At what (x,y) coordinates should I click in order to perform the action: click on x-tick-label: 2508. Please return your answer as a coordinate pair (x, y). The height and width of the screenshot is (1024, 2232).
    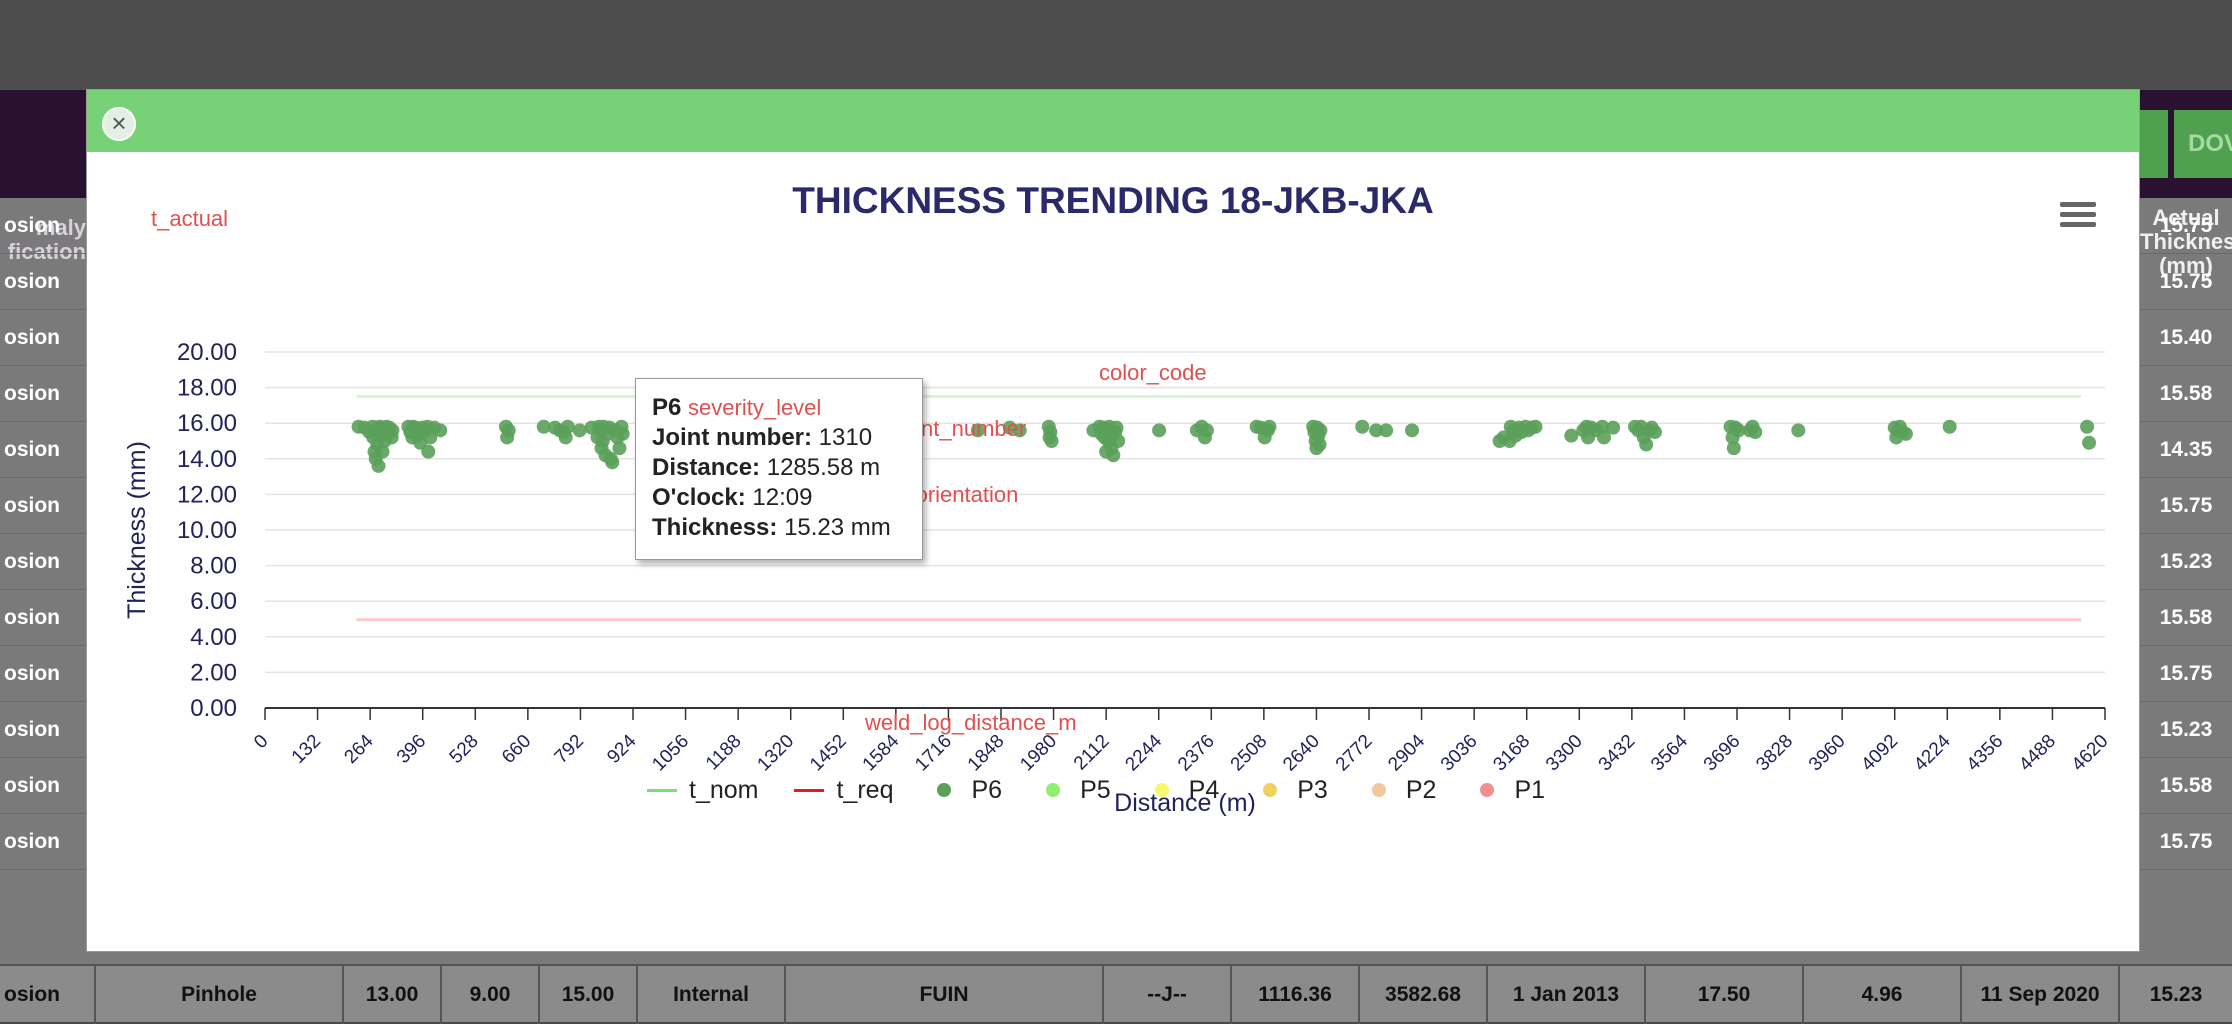
    Looking at the image, I should click on (1249, 753).